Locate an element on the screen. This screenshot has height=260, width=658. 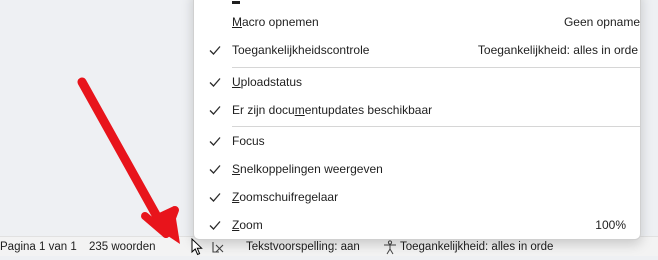
menu-item-zoom: Zoom 100% is located at coordinates (417, 225).